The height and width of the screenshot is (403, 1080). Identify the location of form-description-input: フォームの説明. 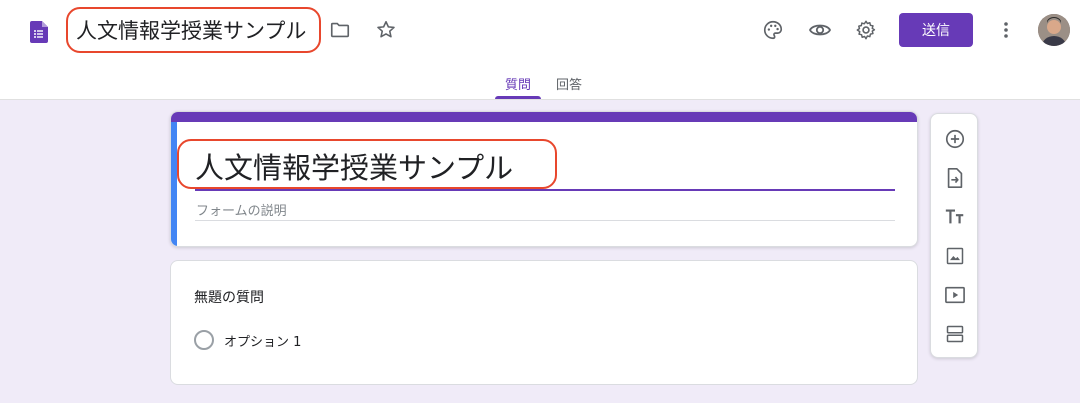
(241, 209).